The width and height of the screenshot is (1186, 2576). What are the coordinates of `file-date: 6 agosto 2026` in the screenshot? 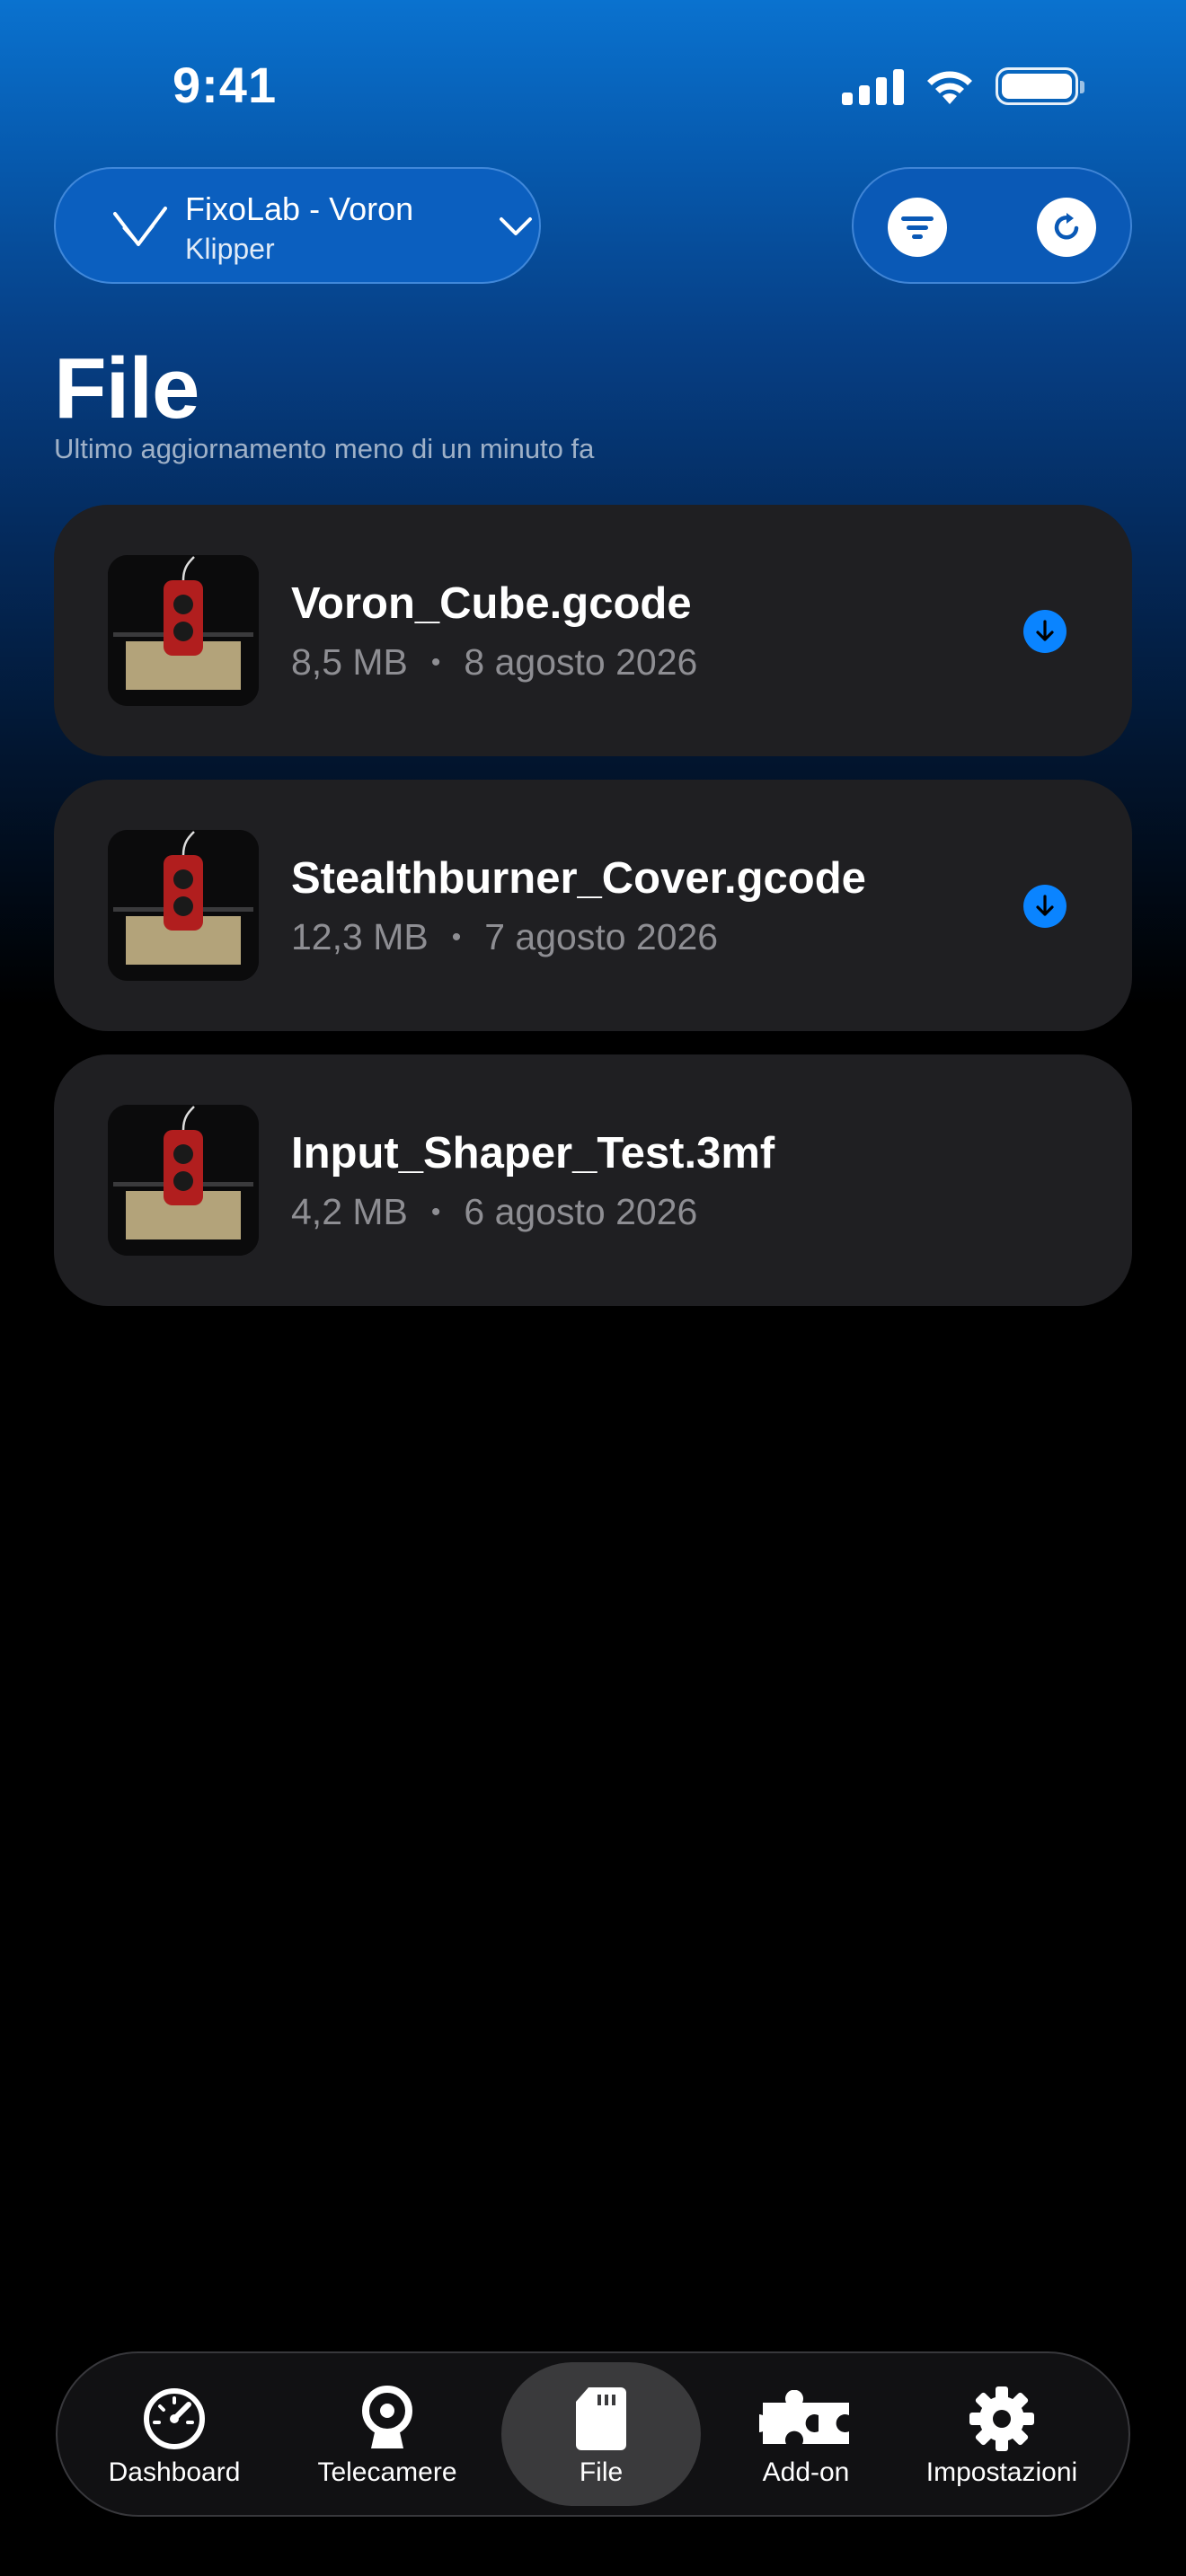 It's located at (581, 1211).